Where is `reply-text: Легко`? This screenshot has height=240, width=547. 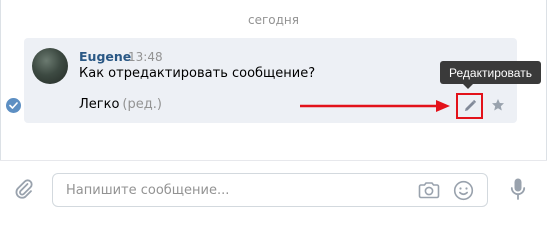
reply-text: Легко is located at coordinates (99, 104).